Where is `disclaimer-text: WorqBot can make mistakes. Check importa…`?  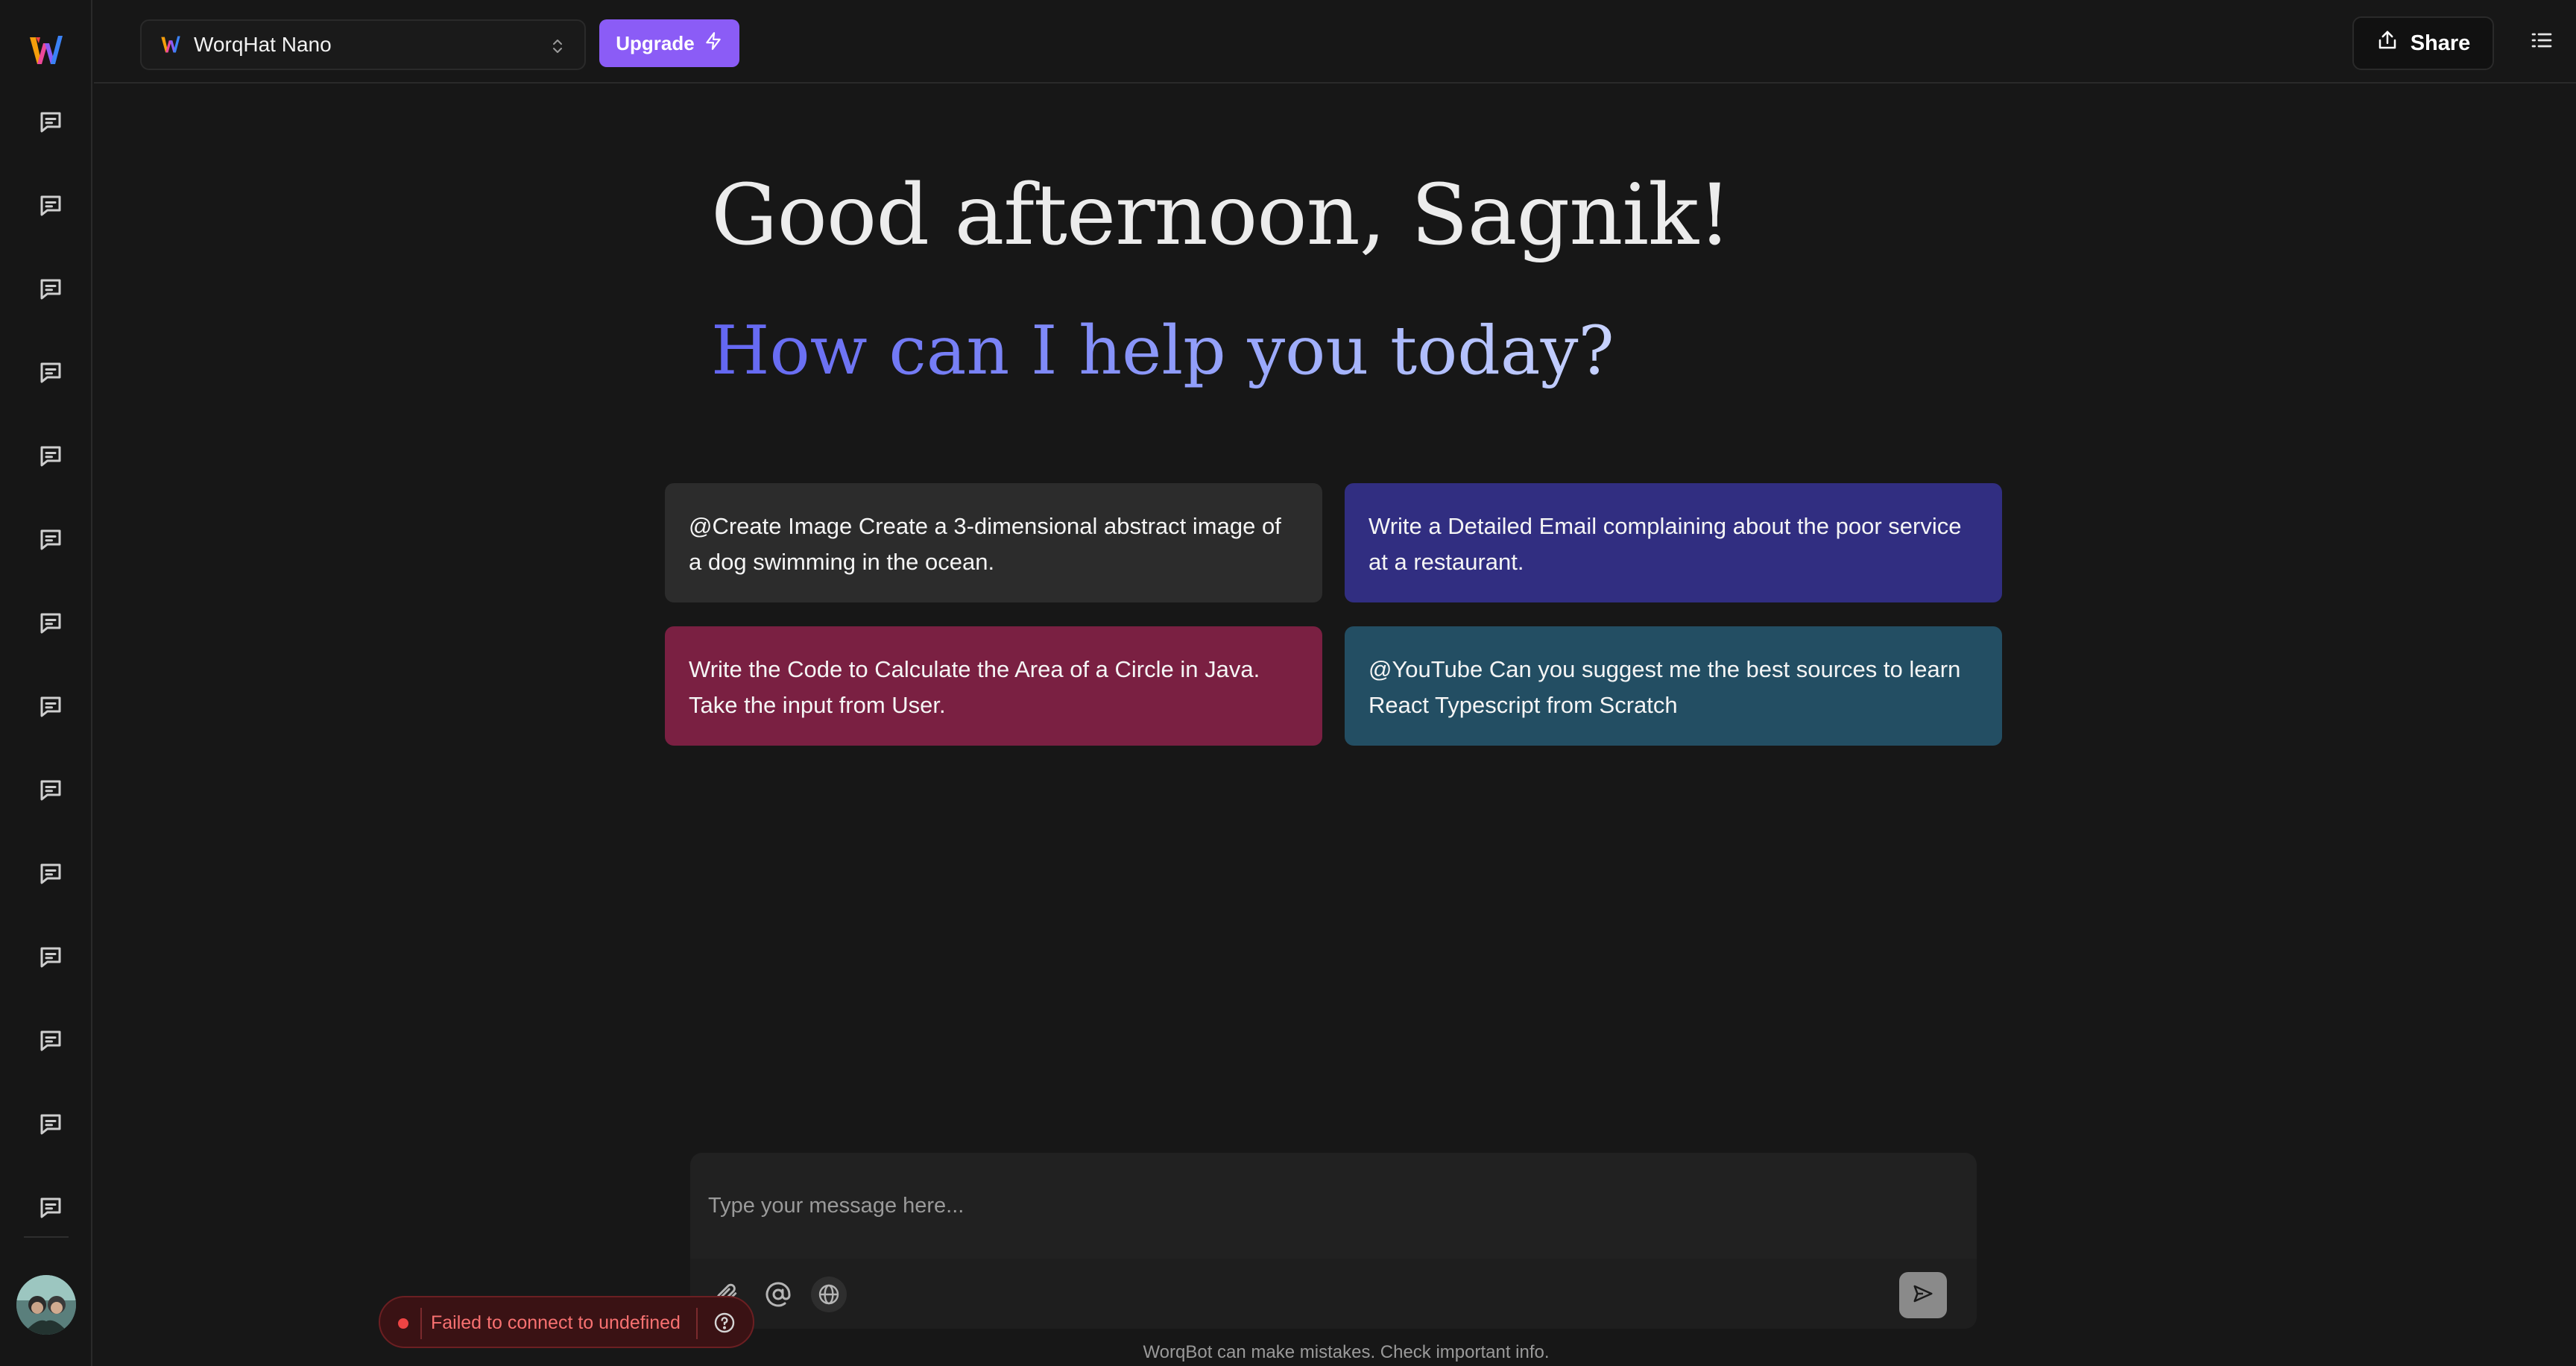 disclaimer-text: WorqBot can make mistakes. Check importa… is located at coordinates (1347, 1352).